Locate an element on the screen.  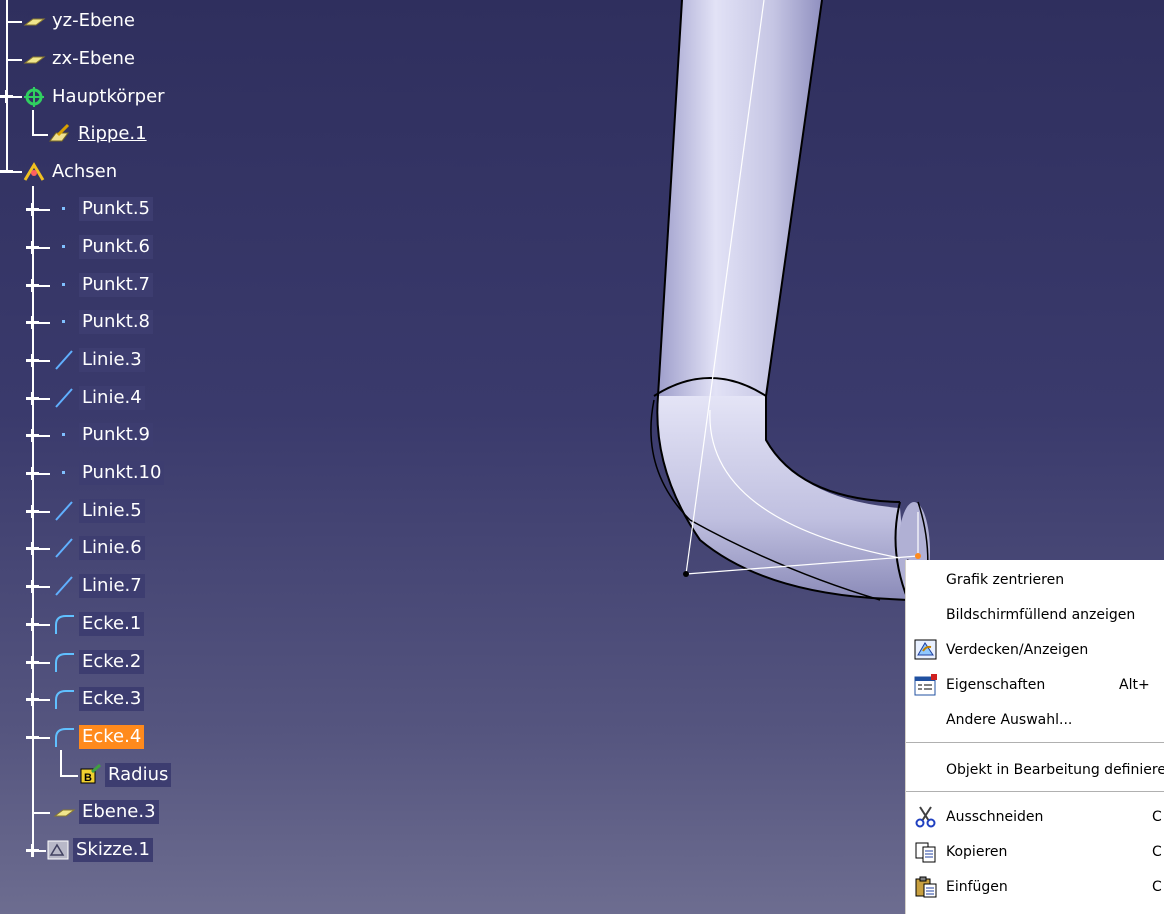
tree-item-point: Punkt.8 is located at coordinates (103, 322).